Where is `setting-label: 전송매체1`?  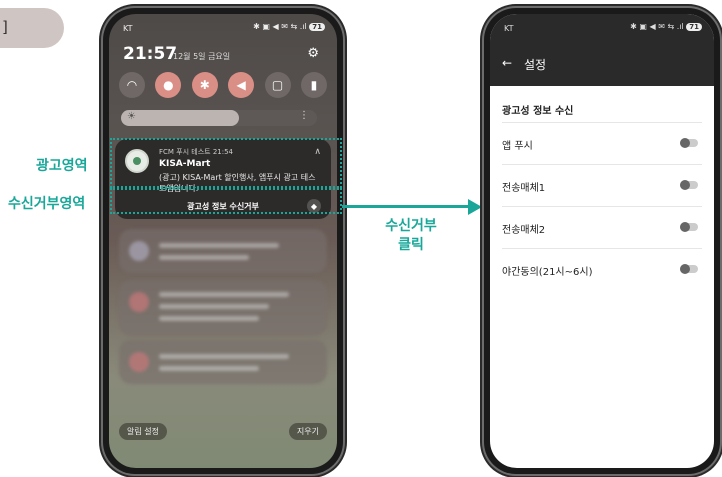 setting-label: 전송매체1 is located at coordinates (524, 188).